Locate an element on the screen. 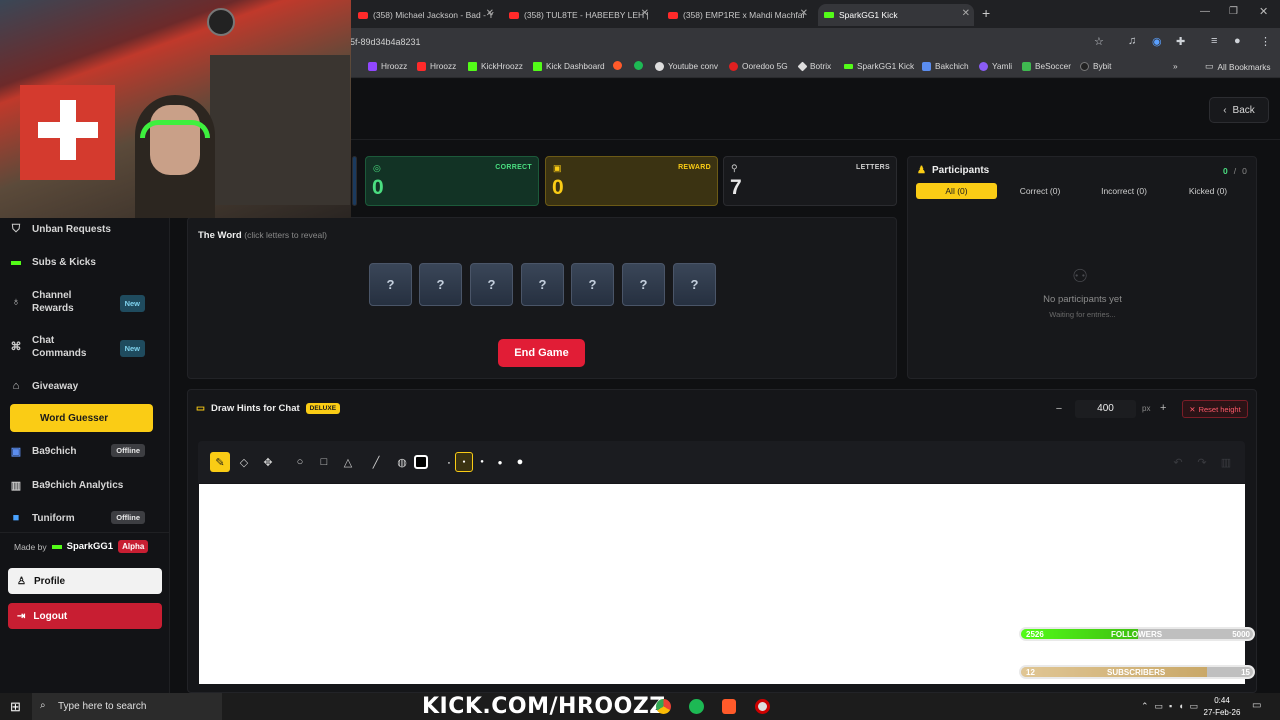 The height and width of the screenshot is (720, 1280). draw-header: ▭ Draw Hints for Chat DELUXE is located at coordinates (268, 408).